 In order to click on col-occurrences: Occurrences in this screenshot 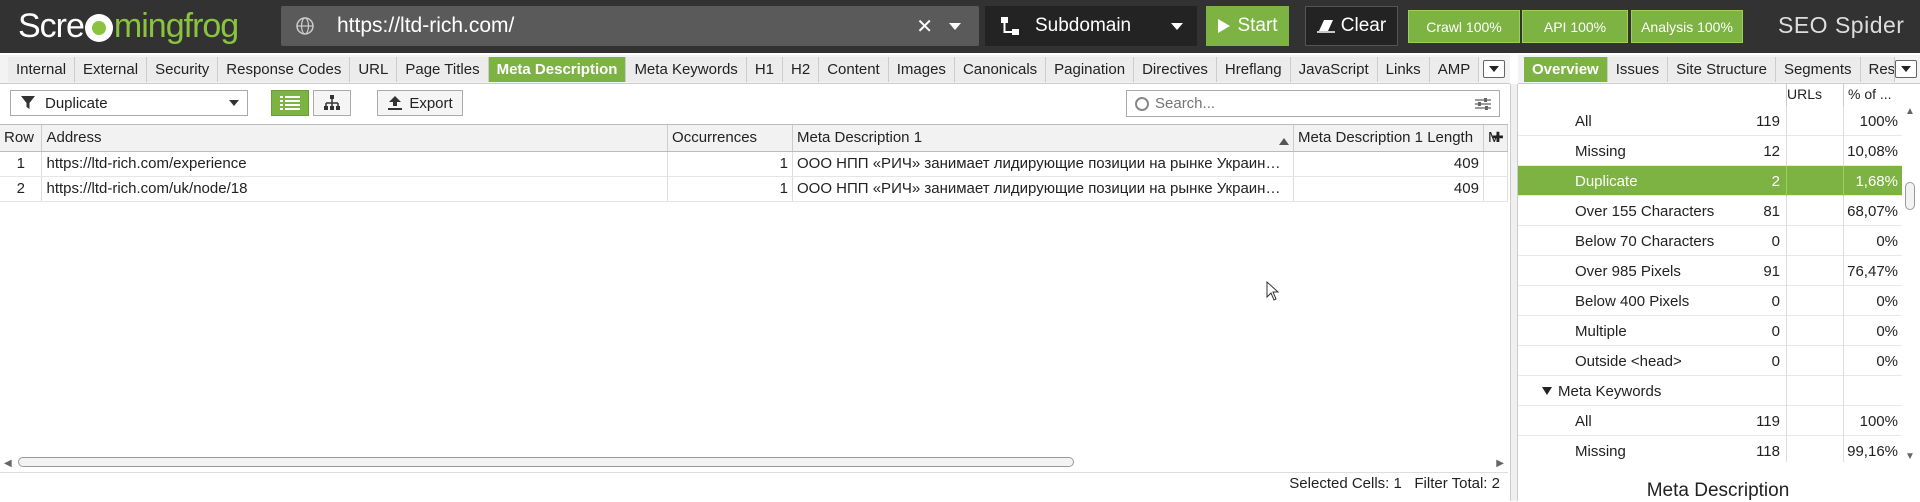, I will do `click(730, 138)`.